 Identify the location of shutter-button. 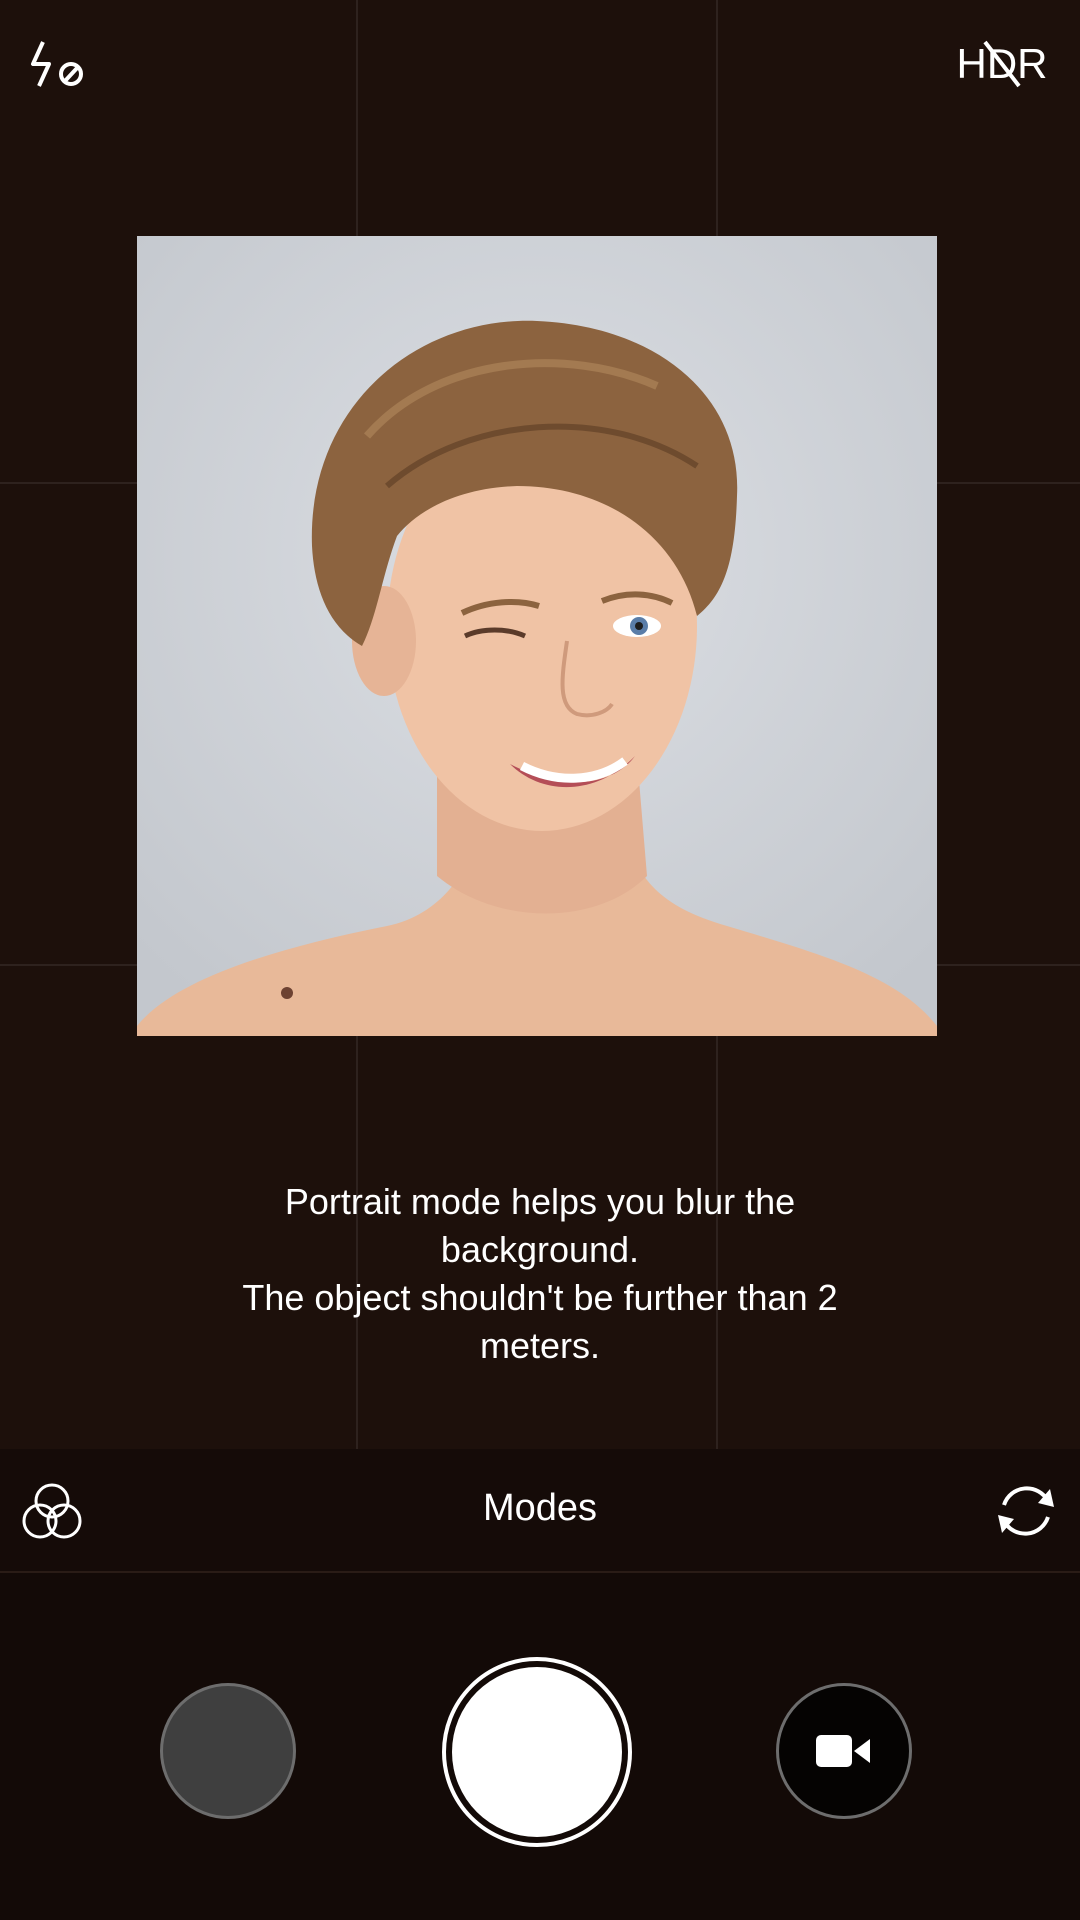
(537, 1752).